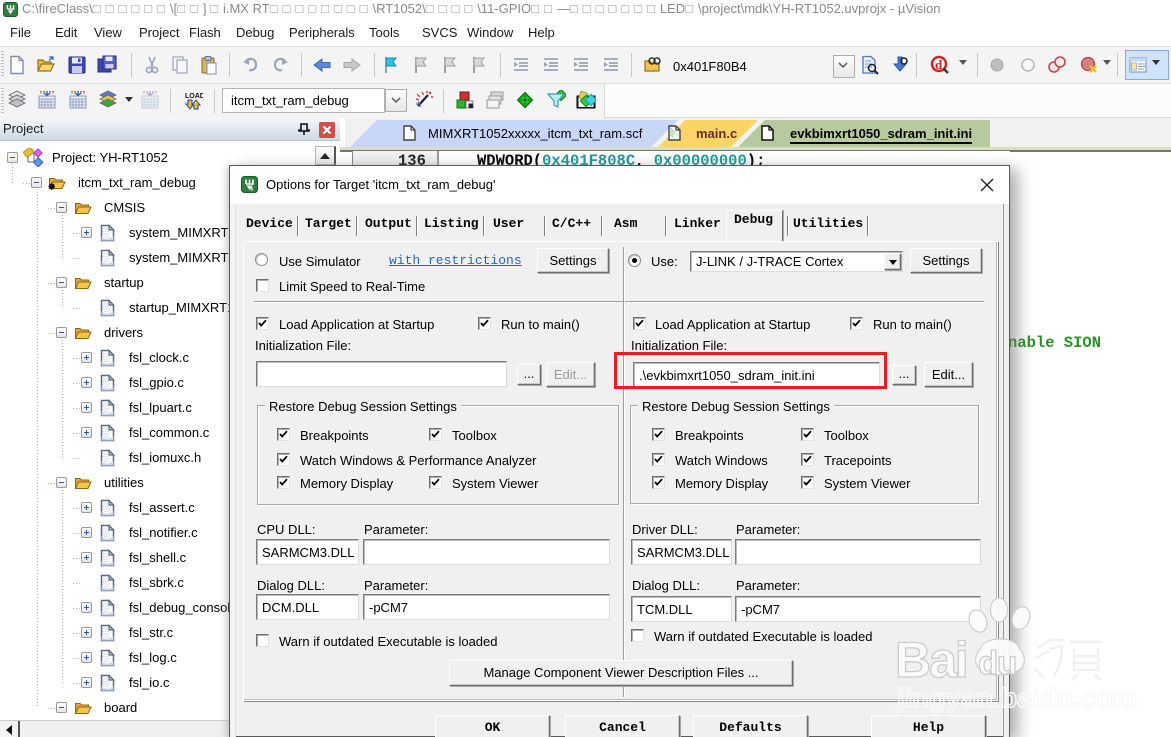 The image size is (1171, 737). I want to click on svg-text: LOAD, so click(194, 96).